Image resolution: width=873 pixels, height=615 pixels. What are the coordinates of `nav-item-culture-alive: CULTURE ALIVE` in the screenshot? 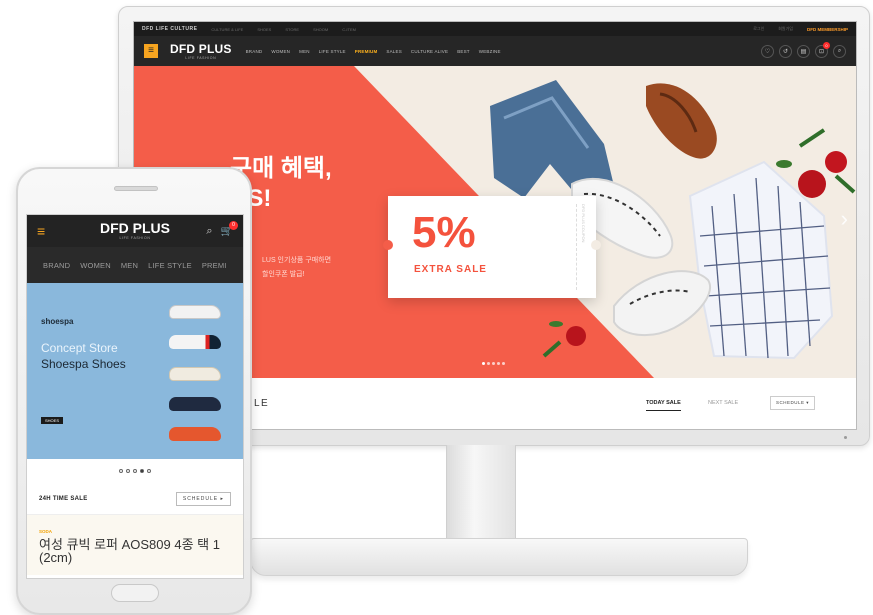 It's located at (429, 51).